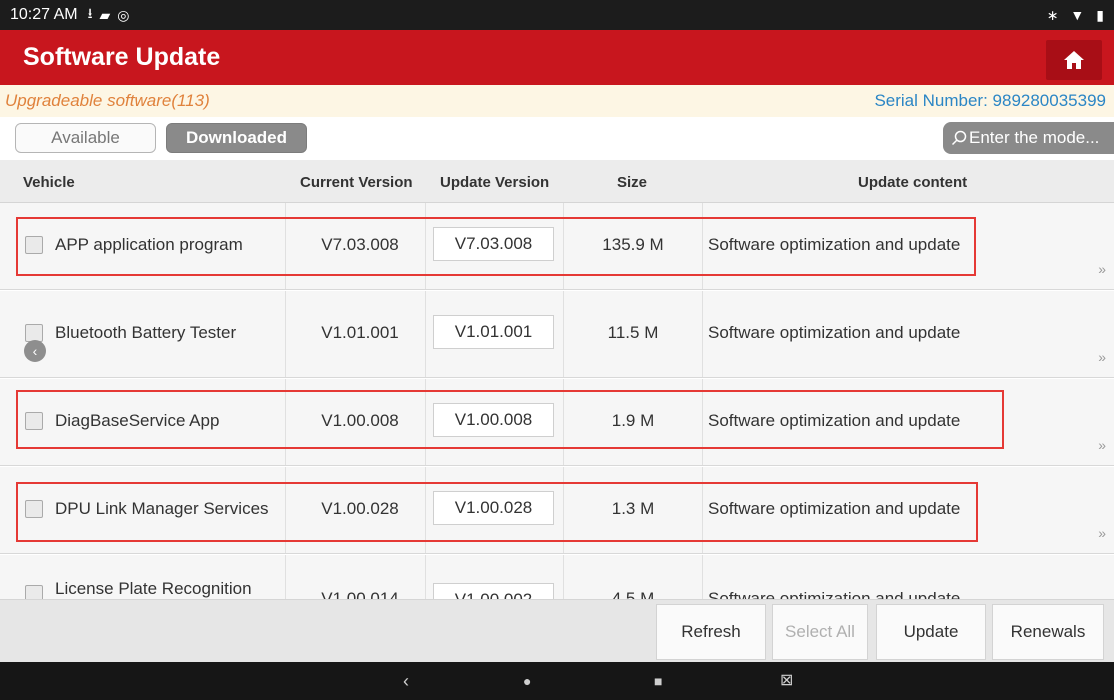  I want to click on status-bar: 10:27 AM ⭳ ▰ ◎ ∗ ▼ ▮, so click(557, 15).